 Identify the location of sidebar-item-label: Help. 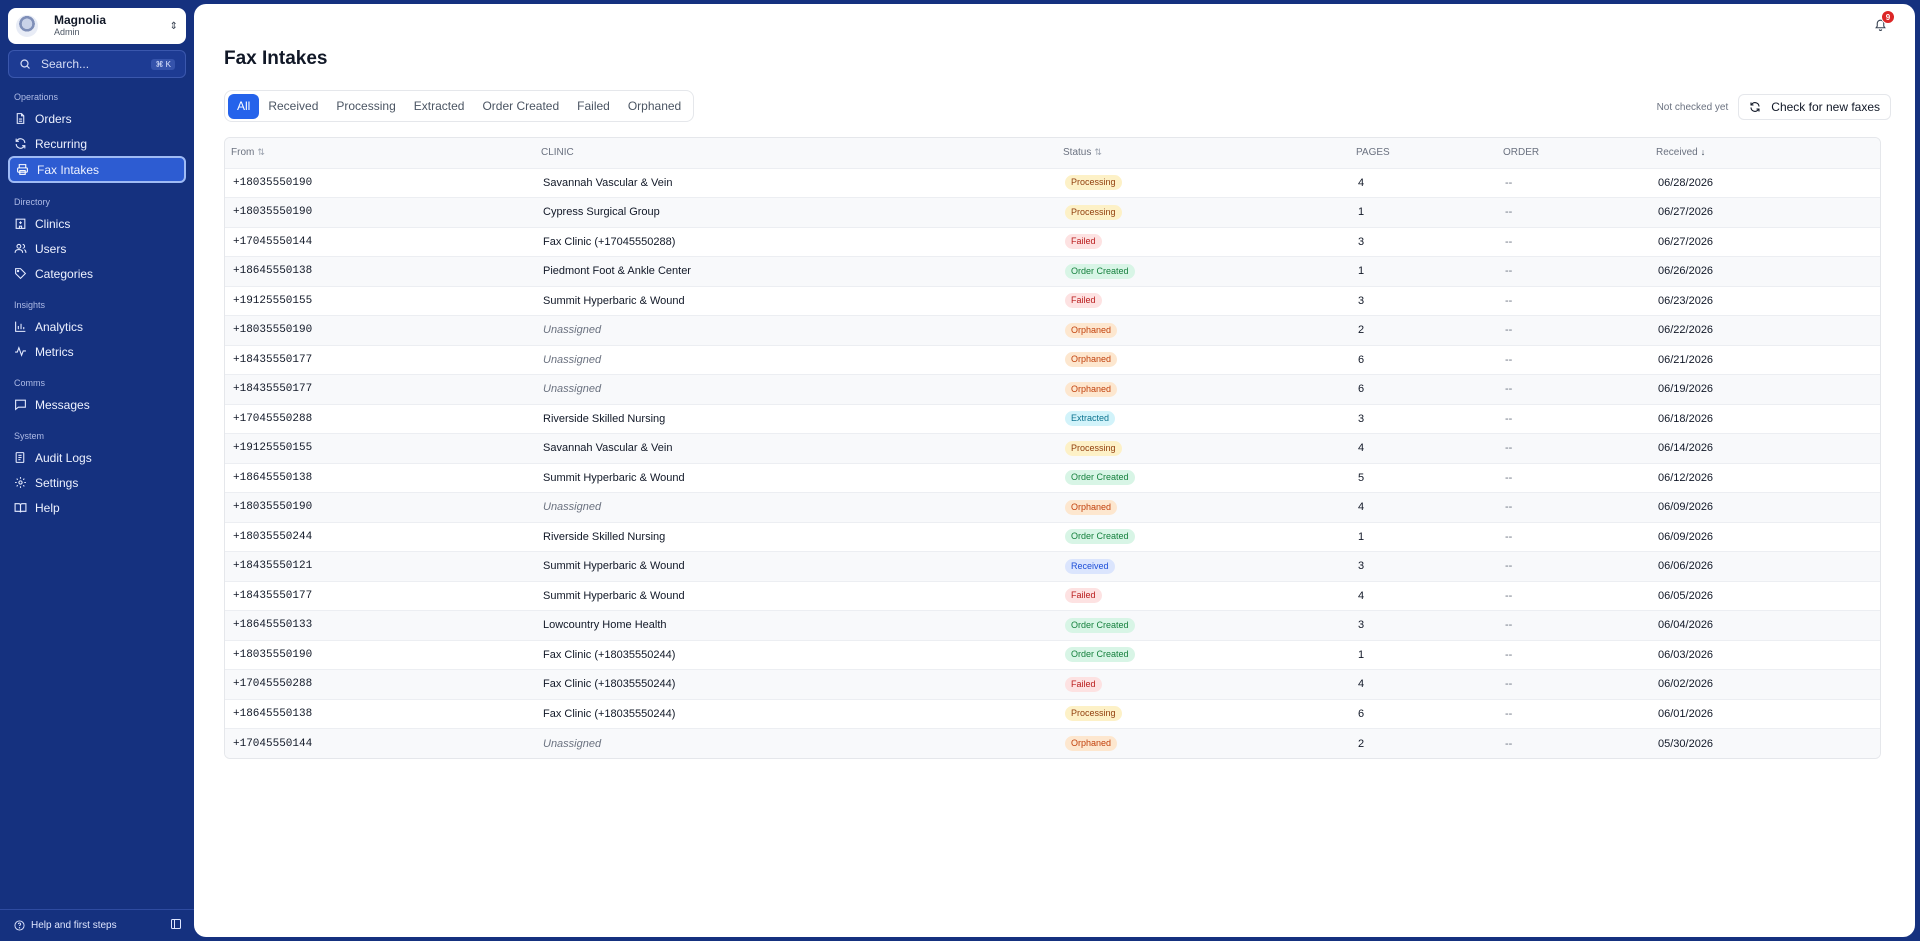
(47, 507).